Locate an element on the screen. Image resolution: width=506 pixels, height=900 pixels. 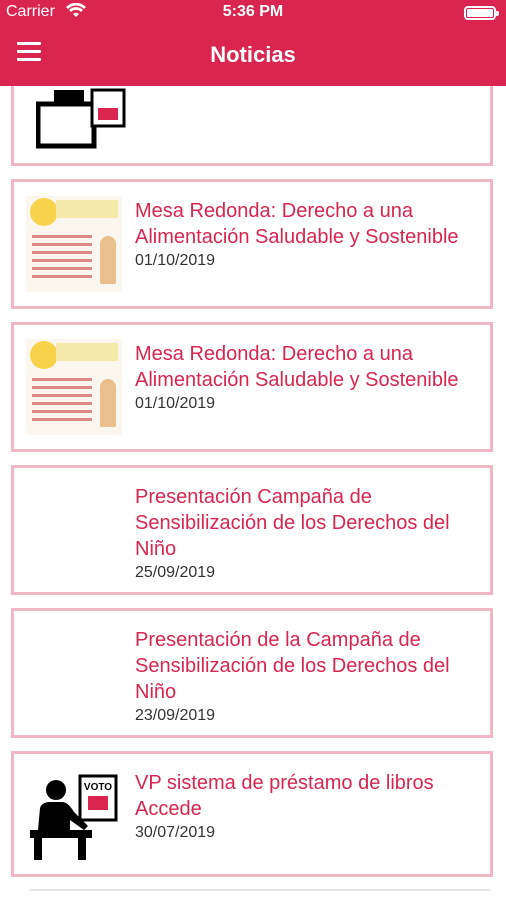
app-header: Carrier 5:36 PM Noticias is located at coordinates (253, 43).